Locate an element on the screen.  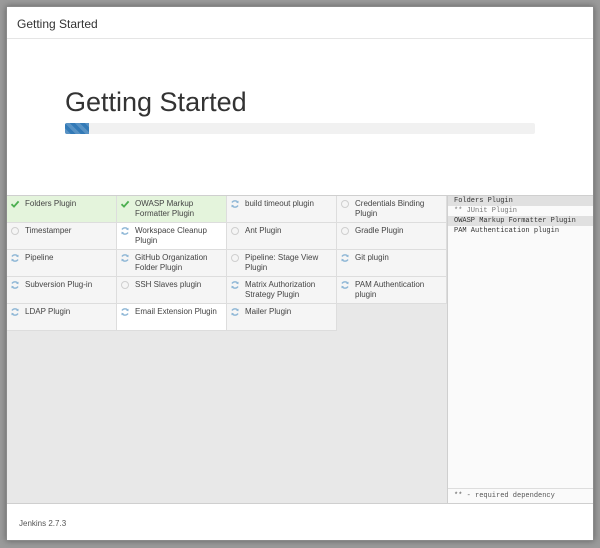
plugin-label: Pipeline: Stage View Plugin is located at coordinates (282, 262).